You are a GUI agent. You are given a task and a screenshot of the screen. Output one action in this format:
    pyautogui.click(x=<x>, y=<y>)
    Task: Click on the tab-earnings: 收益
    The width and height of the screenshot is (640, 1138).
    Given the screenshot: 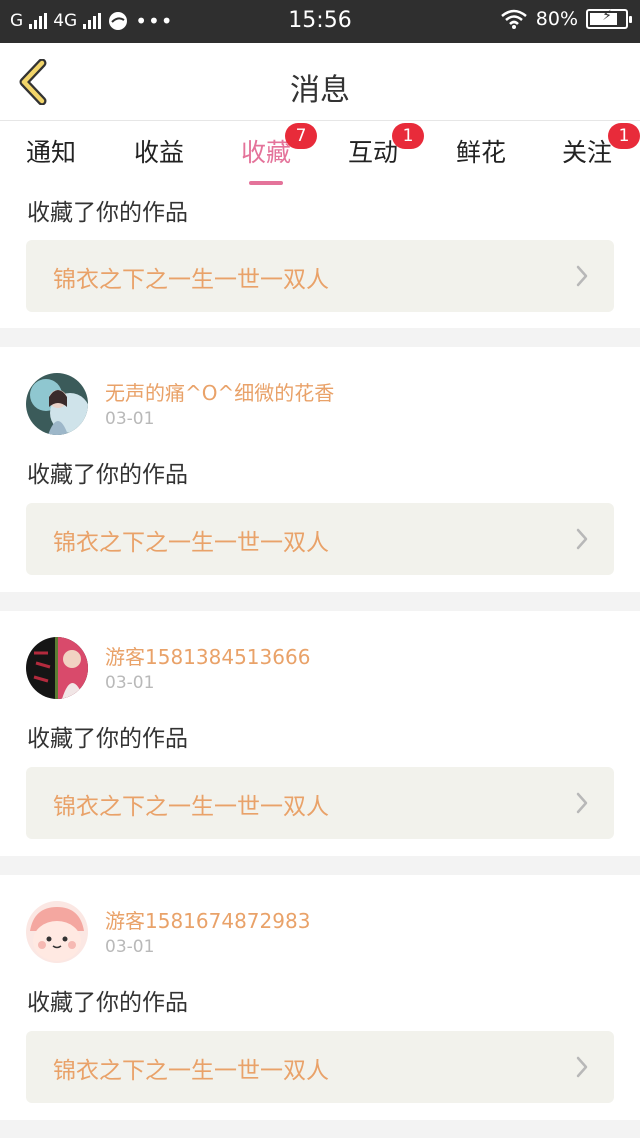 What is the action you would take?
    pyautogui.click(x=159, y=158)
    